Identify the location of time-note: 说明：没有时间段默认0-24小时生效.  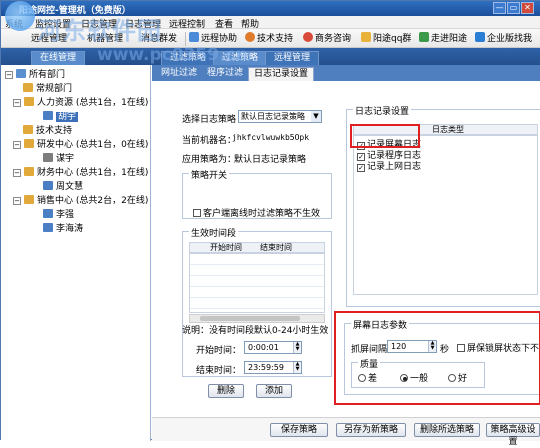
(255, 331).